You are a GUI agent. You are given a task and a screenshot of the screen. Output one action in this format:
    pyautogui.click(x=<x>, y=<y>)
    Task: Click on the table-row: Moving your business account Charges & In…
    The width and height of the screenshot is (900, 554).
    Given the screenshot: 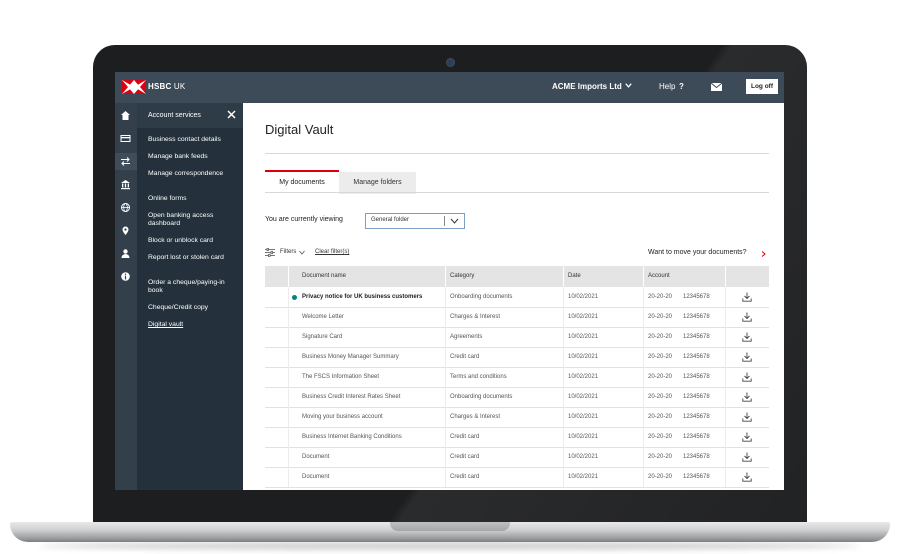 What is the action you would take?
    pyautogui.click(x=517, y=417)
    